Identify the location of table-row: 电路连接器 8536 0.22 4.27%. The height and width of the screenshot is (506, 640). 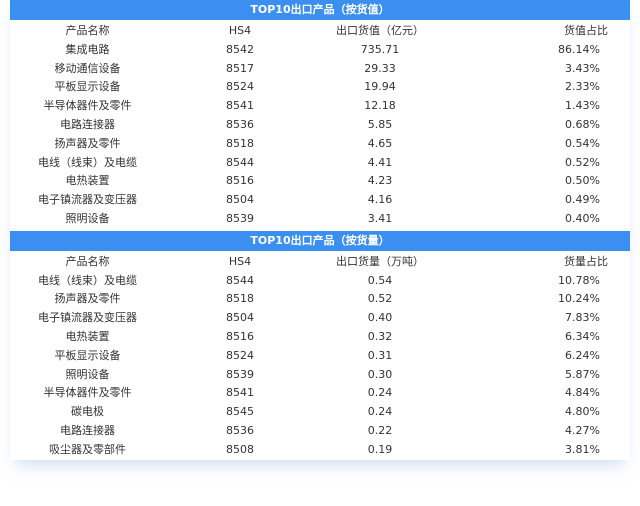
(320, 431).